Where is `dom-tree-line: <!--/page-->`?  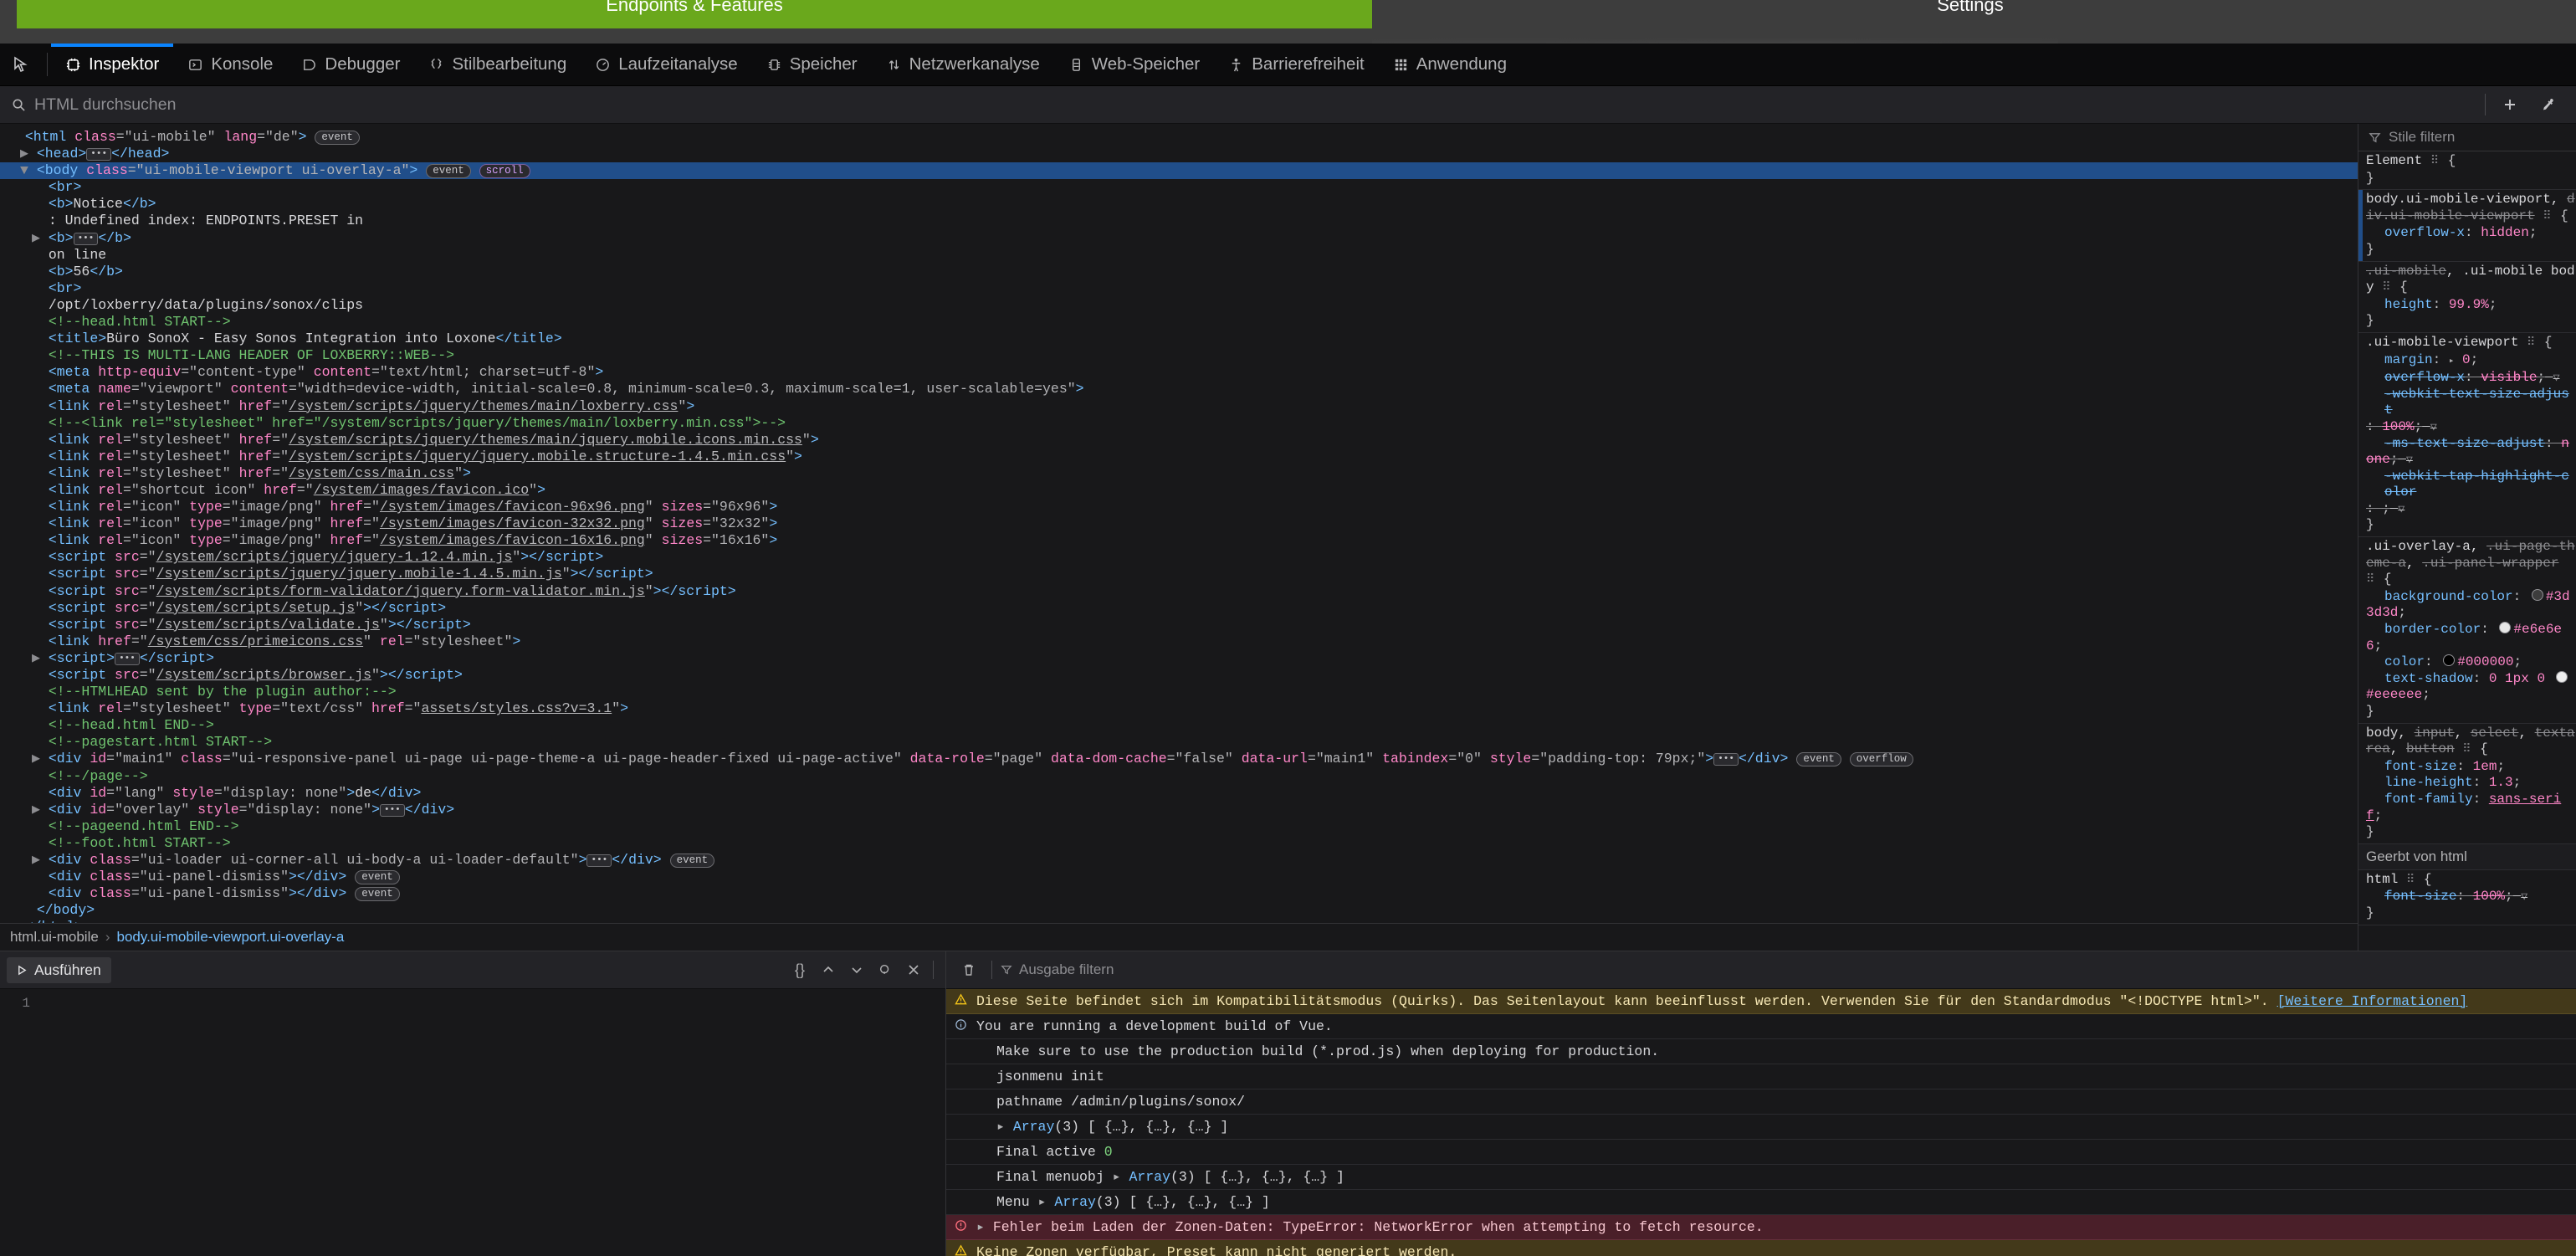 dom-tree-line: <!--/page--> is located at coordinates (1179, 776).